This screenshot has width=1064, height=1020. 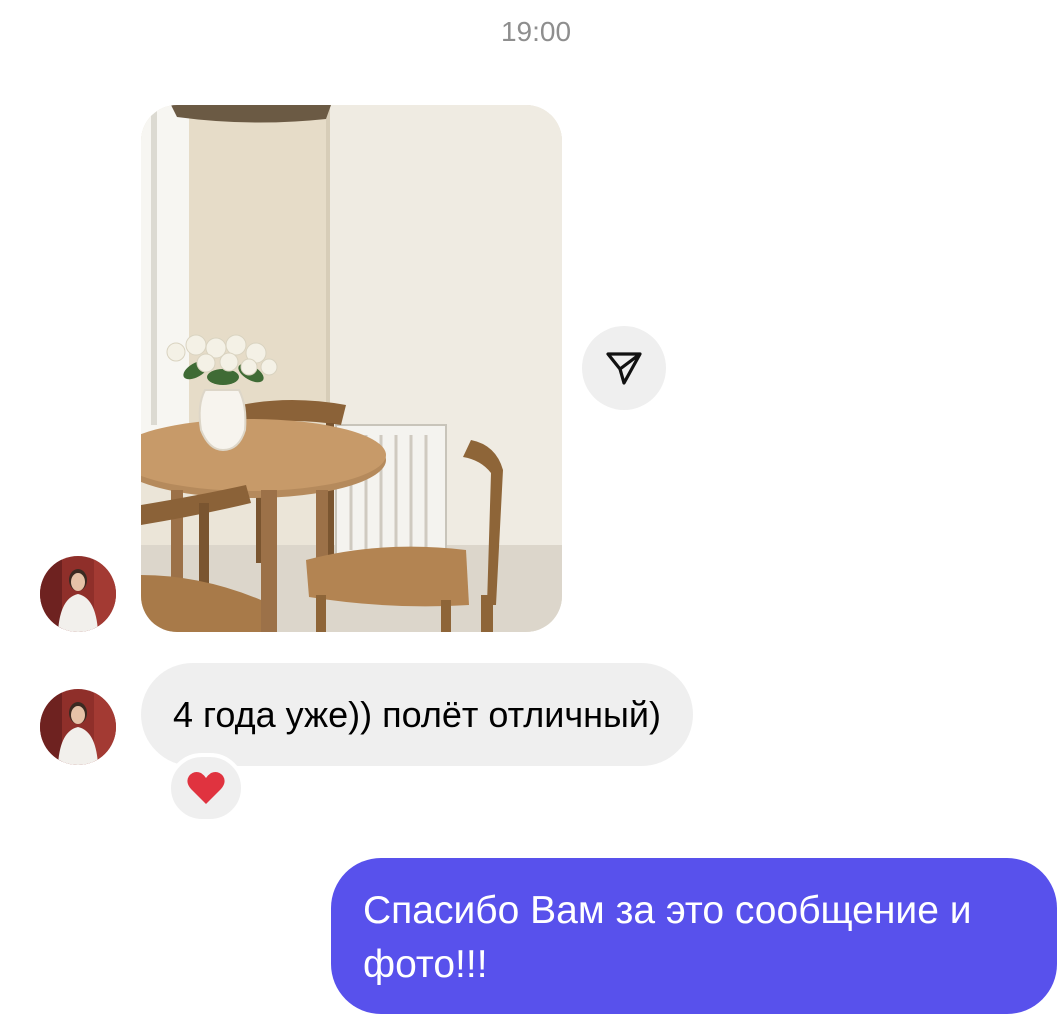 I want to click on message-text: 4 года уже)) полёт отличный), so click(x=417, y=714).